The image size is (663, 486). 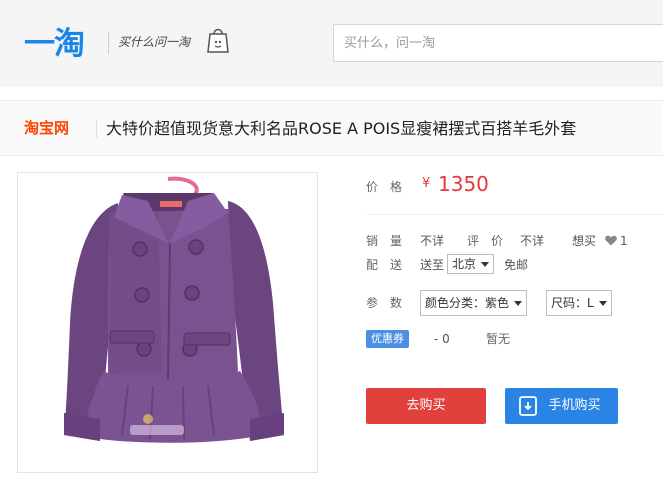 What do you see at coordinates (426, 183) in the screenshot?
I see `currency-symbol: ¥` at bounding box center [426, 183].